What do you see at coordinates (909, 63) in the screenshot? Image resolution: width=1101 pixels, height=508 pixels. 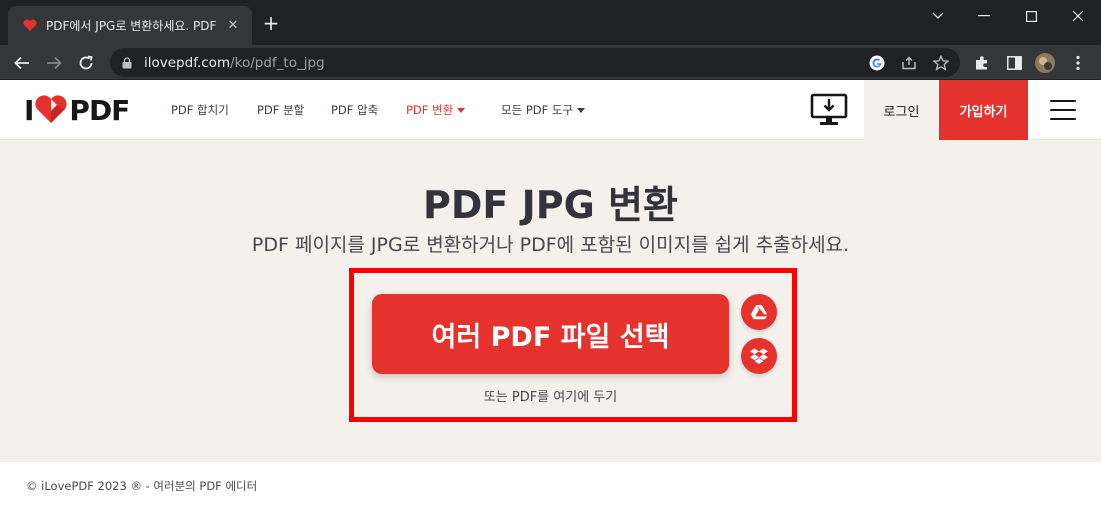 I see `share-icon` at bounding box center [909, 63].